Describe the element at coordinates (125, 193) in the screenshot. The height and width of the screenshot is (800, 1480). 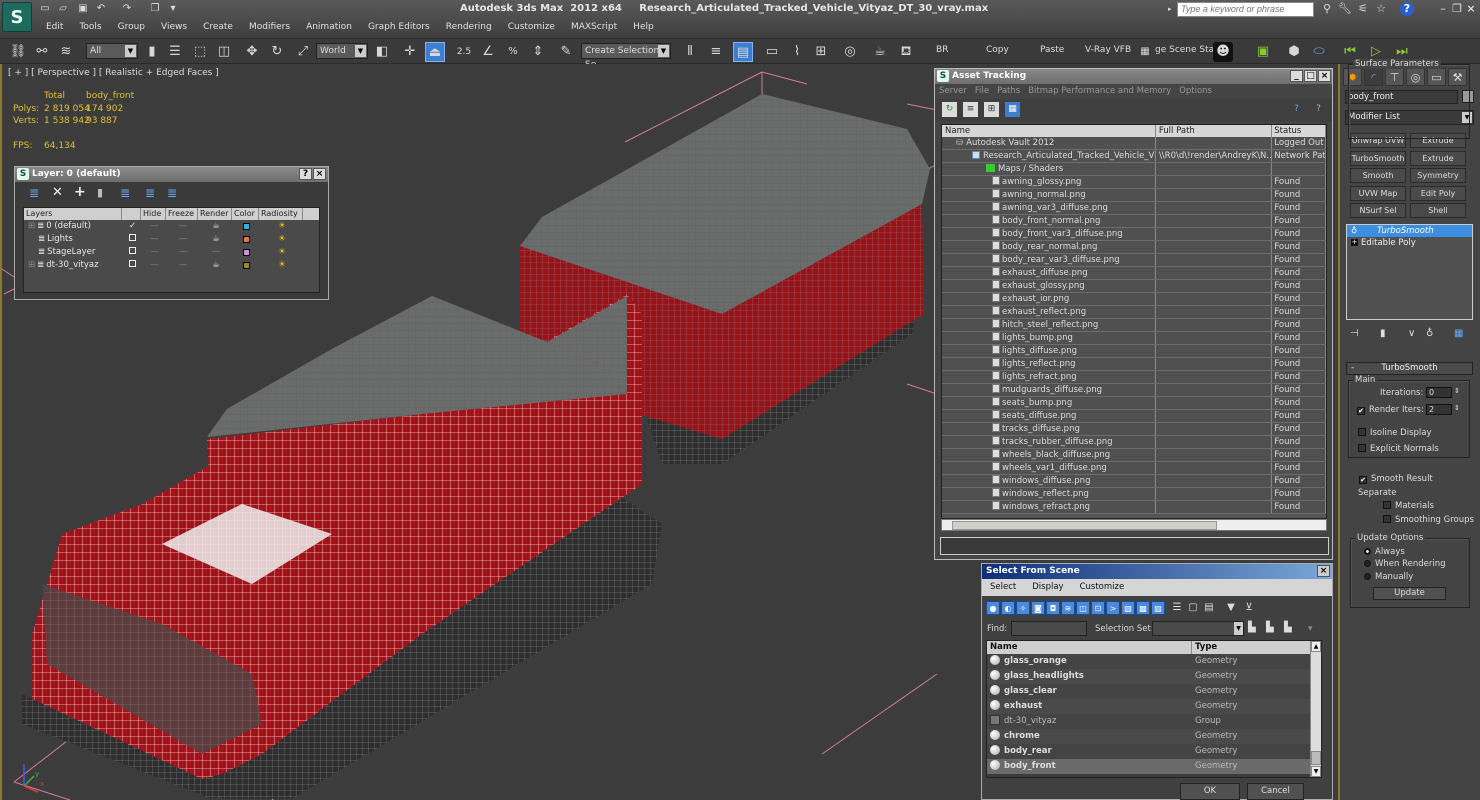
I see `highlight-layer-icon: ≣` at that location.